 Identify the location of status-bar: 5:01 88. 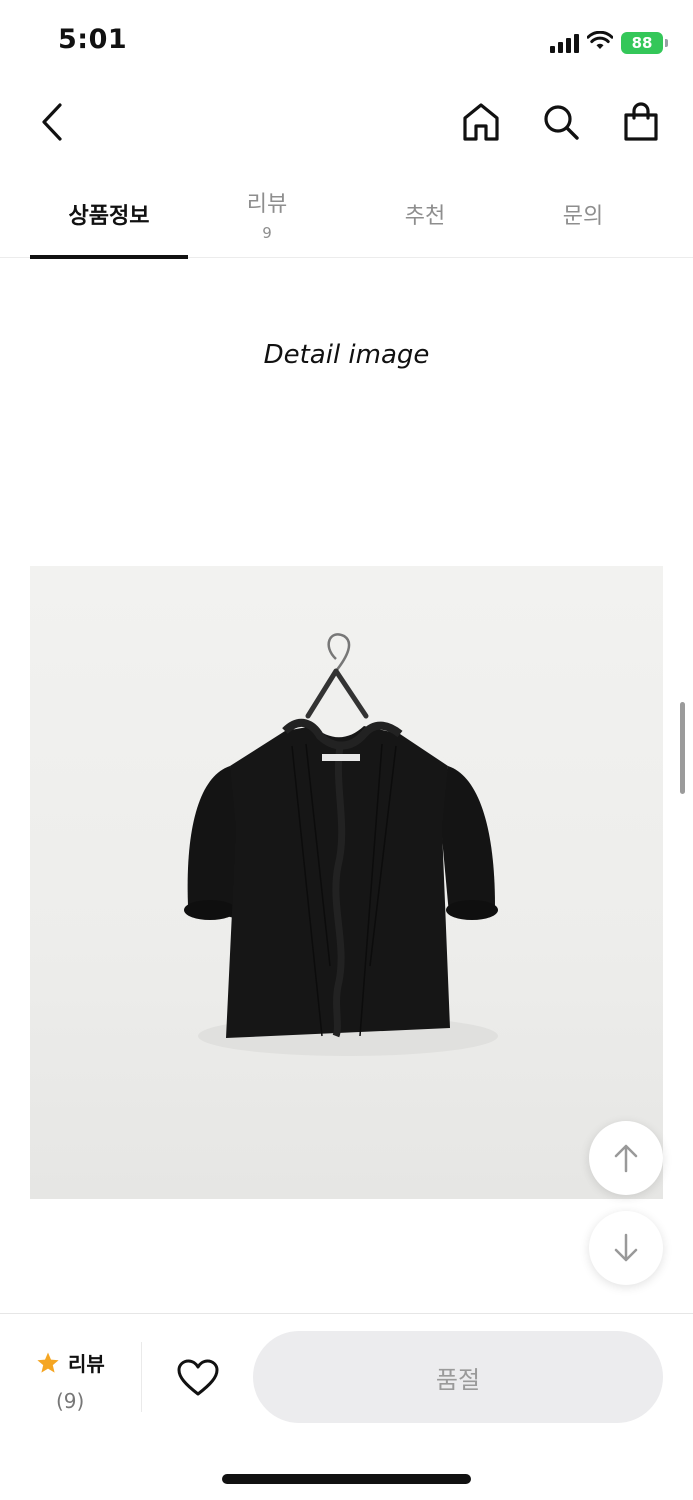
(346, 40).